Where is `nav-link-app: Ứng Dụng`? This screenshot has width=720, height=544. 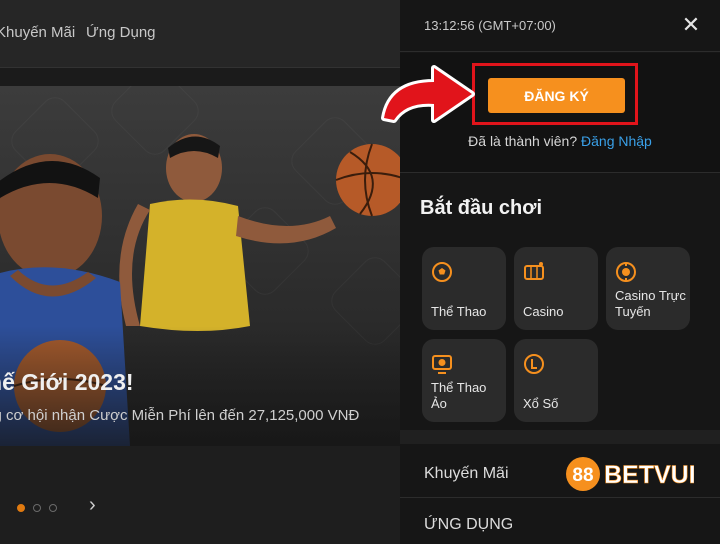
nav-link-app: Ứng Dụng is located at coordinates (121, 32).